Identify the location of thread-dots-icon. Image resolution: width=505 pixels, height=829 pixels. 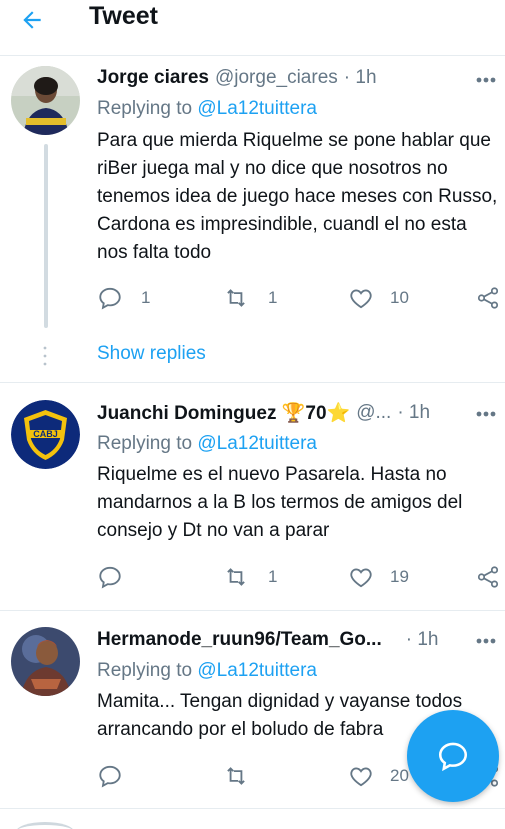
(45, 356).